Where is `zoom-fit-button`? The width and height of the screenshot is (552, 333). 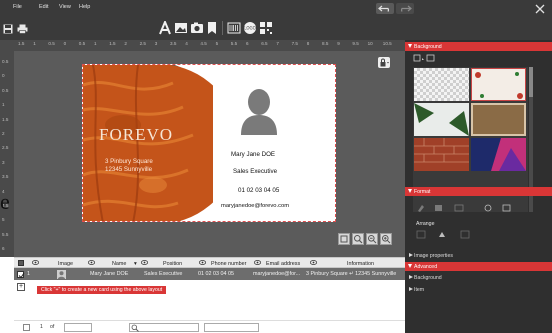 zoom-fit-button is located at coordinates (358, 239).